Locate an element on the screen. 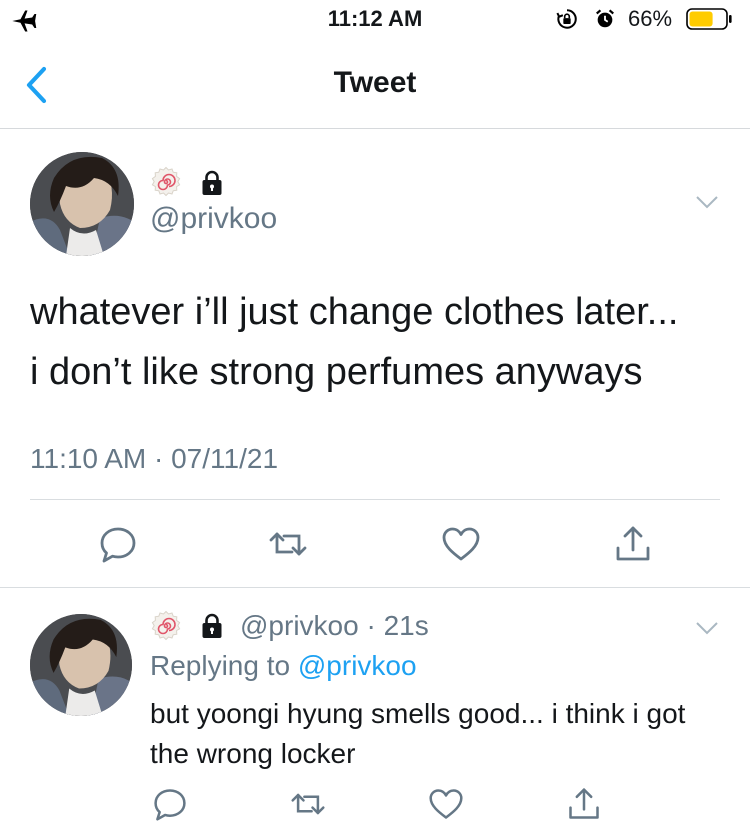 The width and height of the screenshot is (750, 831). user-handle: @privkoo is located at coordinates (213, 219).